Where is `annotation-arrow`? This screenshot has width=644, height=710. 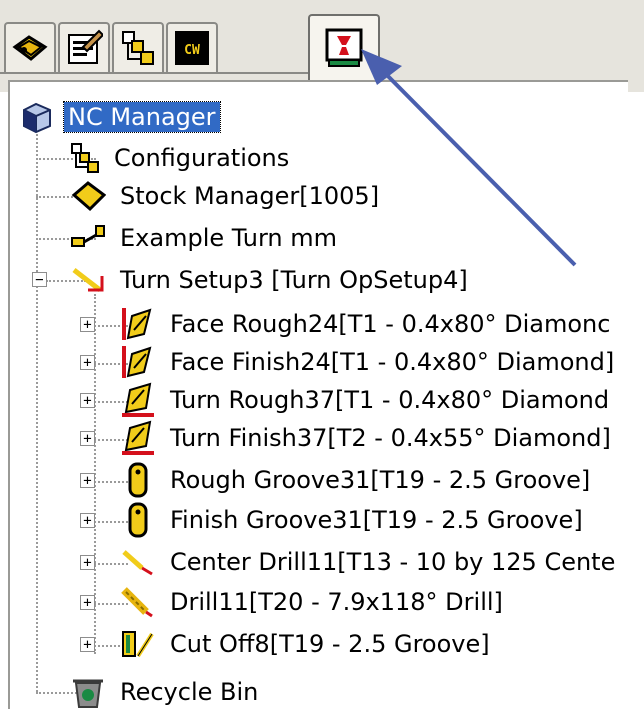 annotation-arrow is located at coordinates (469, 158).